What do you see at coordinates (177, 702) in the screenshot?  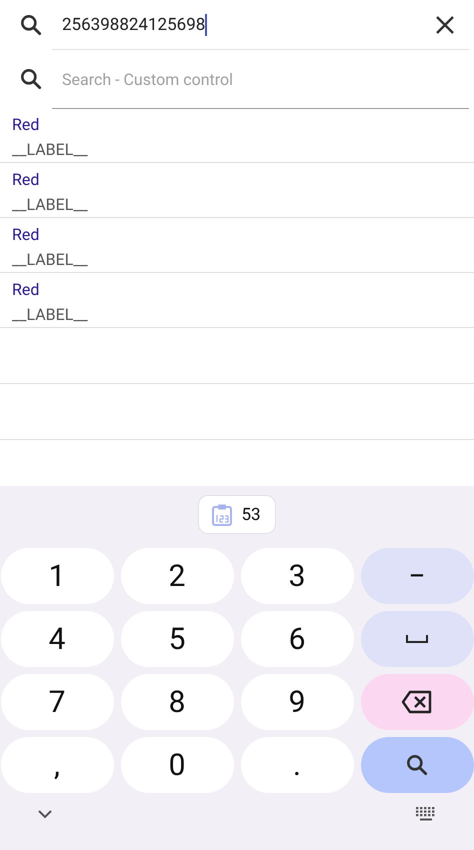 I see `key: 8` at bounding box center [177, 702].